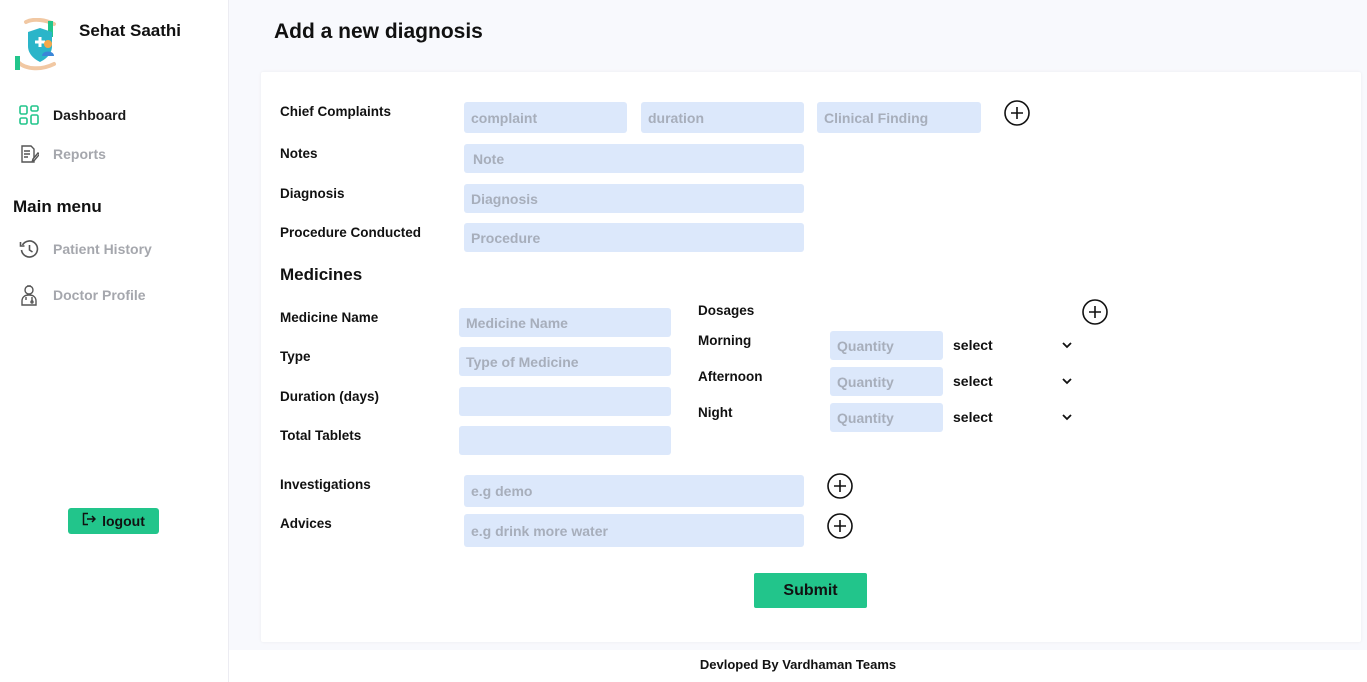  What do you see at coordinates (565, 361) in the screenshot?
I see `medicine-type-input` at bounding box center [565, 361].